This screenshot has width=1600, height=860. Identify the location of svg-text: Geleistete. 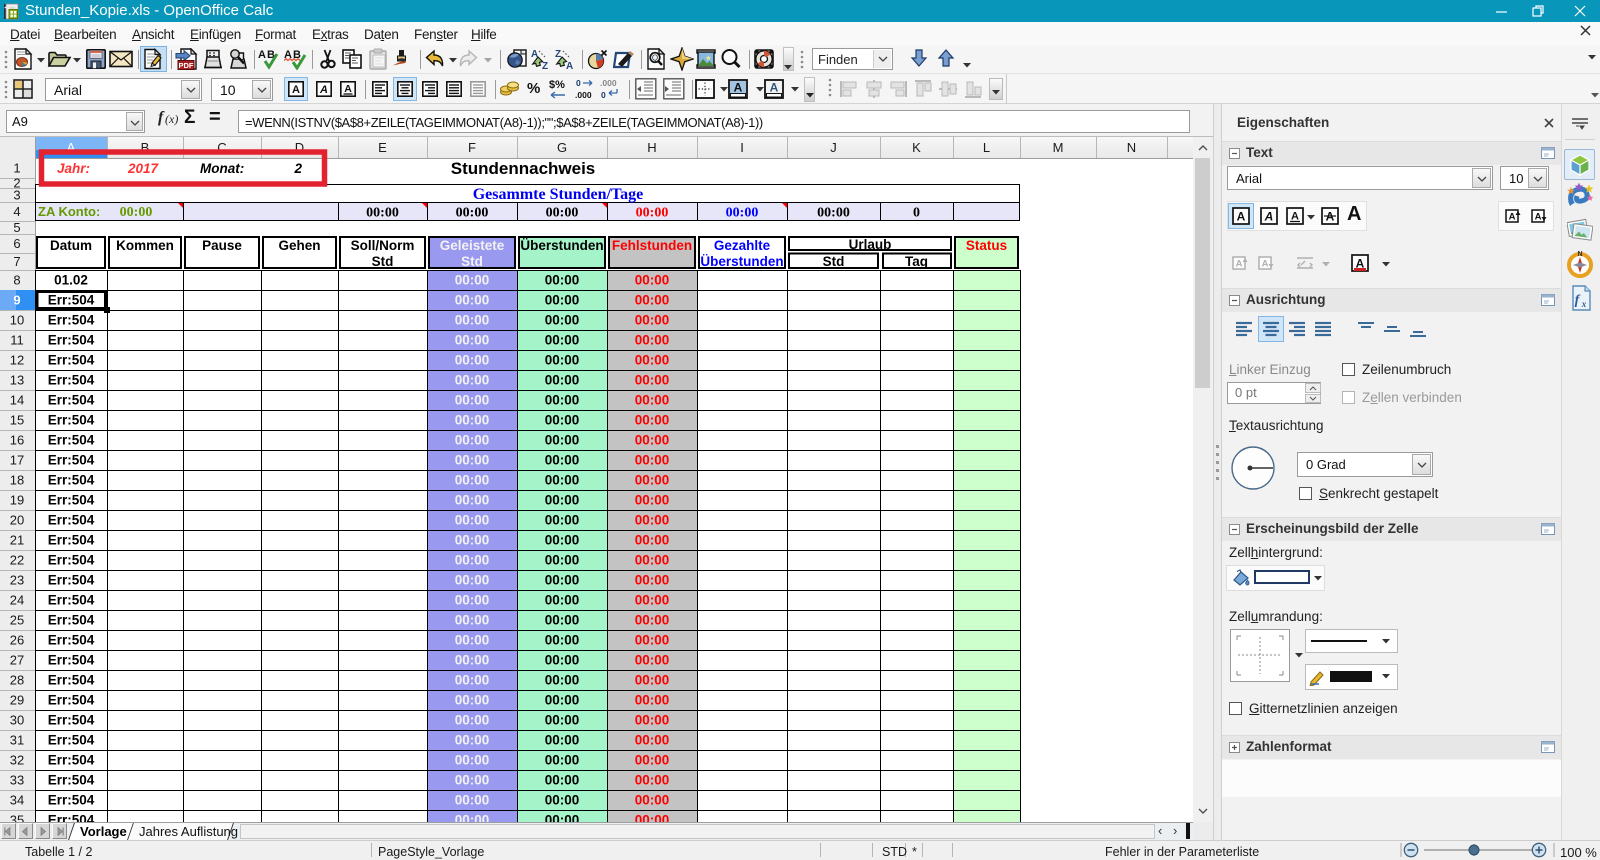
(472, 245).